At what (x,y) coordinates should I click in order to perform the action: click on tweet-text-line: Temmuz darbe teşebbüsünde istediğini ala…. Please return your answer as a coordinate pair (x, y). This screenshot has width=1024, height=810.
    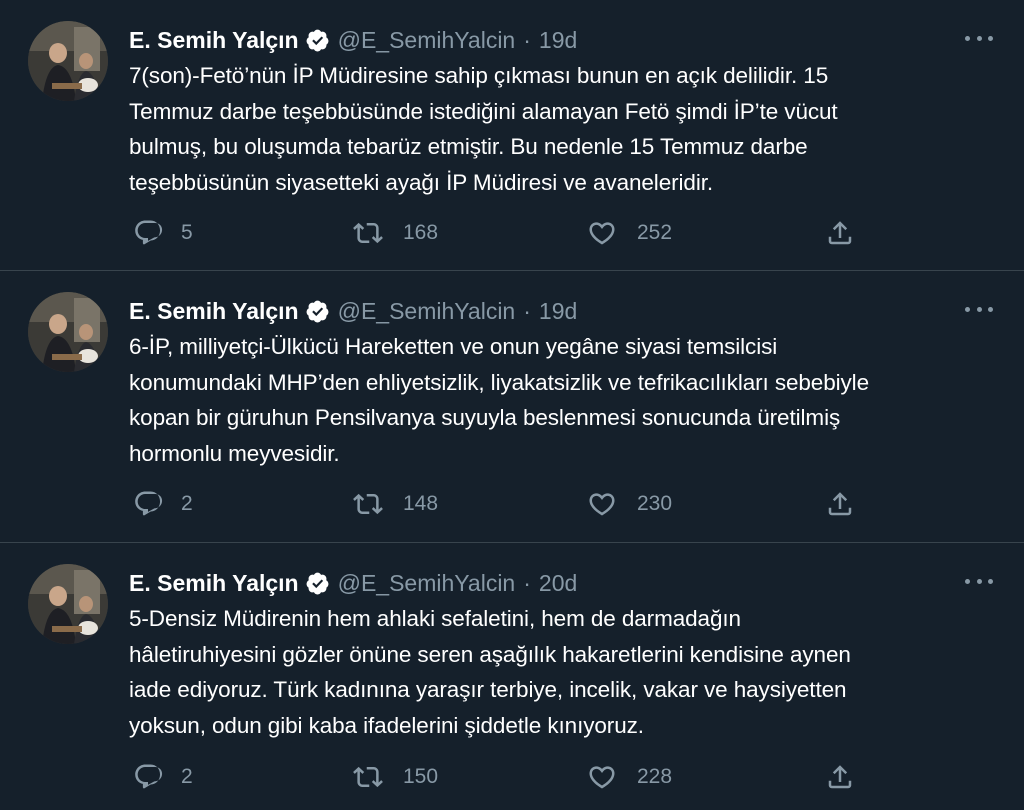
    Looking at the image, I should click on (483, 111).